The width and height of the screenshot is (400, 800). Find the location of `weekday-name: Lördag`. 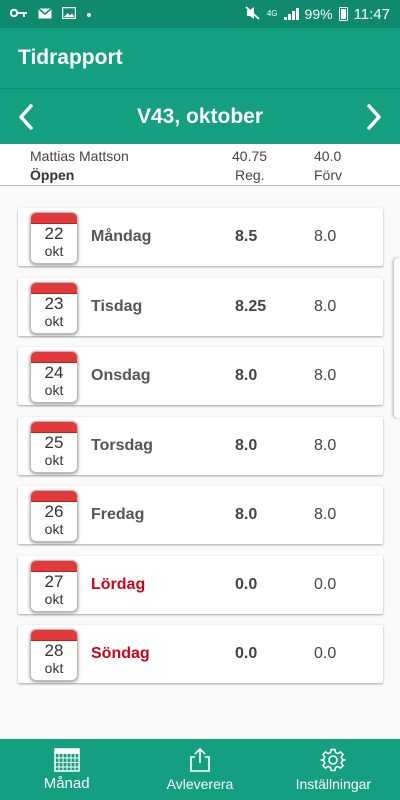

weekday-name: Lördag is located at coordinates (118, 584).